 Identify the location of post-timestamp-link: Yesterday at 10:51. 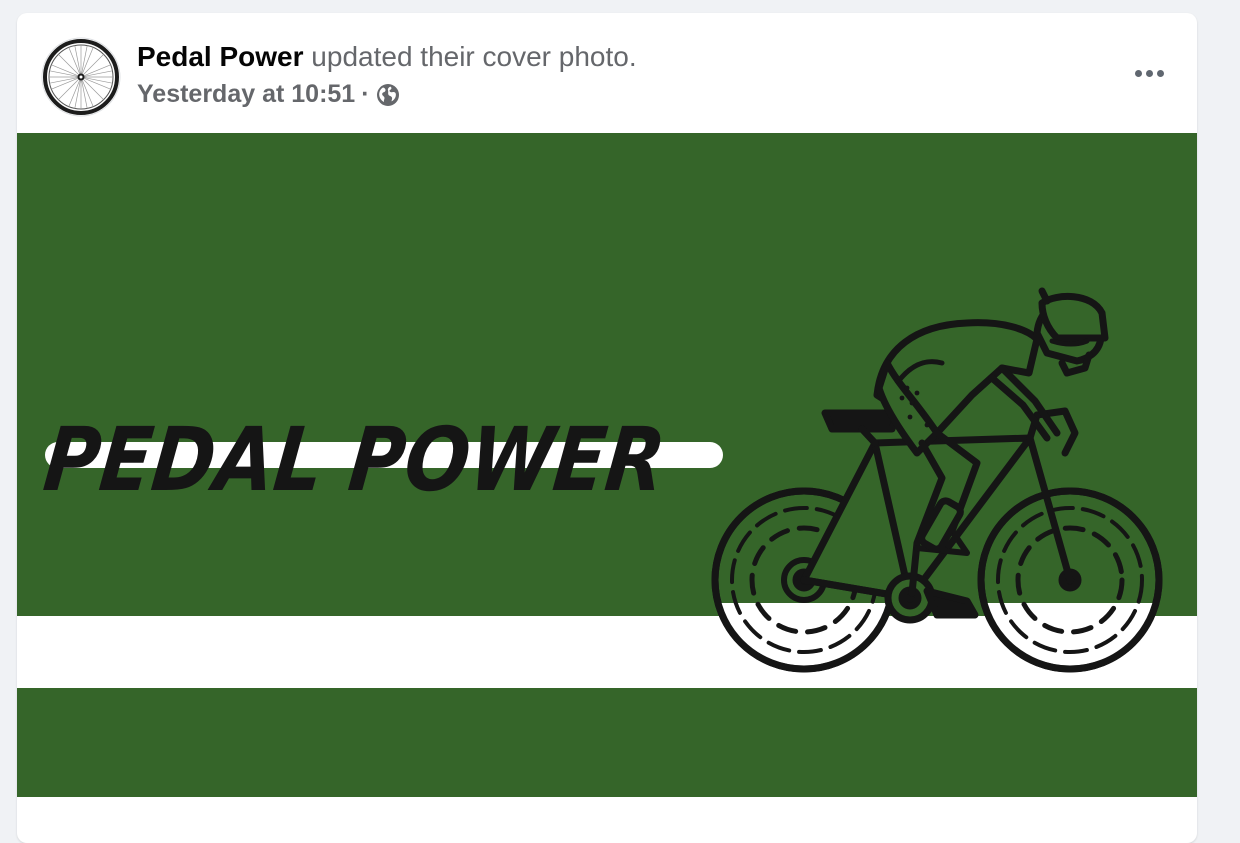
(246, 94).